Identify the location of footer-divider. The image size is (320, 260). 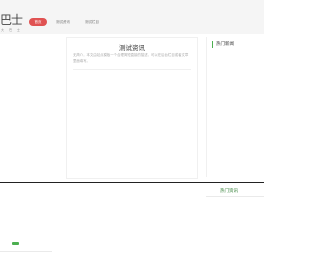
(132, 182).